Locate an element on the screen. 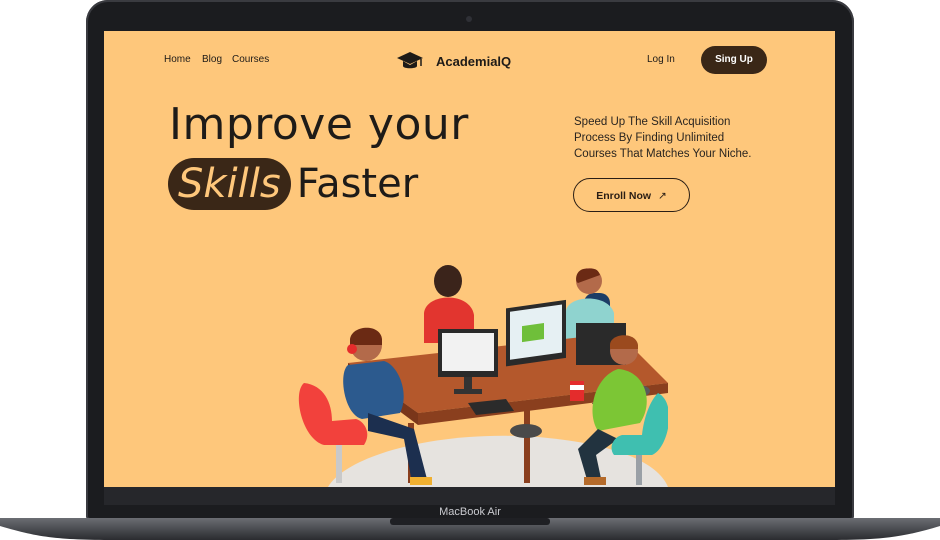 The height and width of the screenshot is (540, 940). hero-title-line2: Skills Faster is located at coordinates (293, 184).